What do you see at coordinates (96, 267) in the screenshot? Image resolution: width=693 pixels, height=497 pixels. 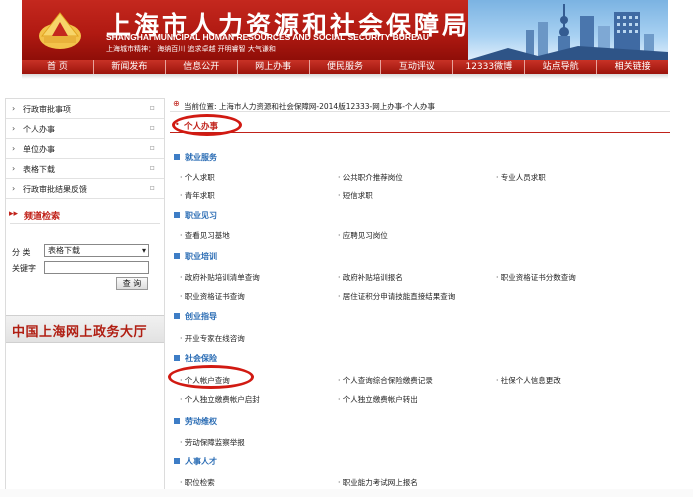 I see `keyword-input` at bounding box center [96, 267].